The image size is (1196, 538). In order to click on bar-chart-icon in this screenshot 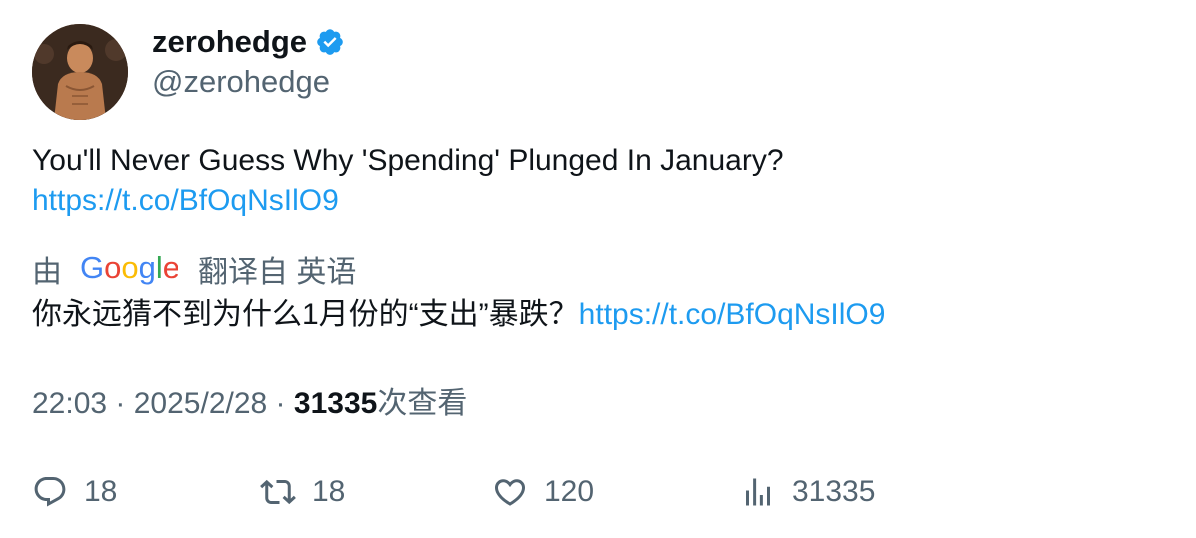, I will do `click(758, 492)`.